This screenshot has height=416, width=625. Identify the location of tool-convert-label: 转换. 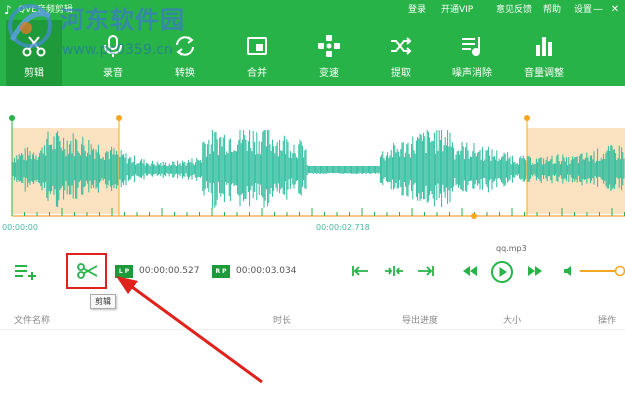
(185, 73).